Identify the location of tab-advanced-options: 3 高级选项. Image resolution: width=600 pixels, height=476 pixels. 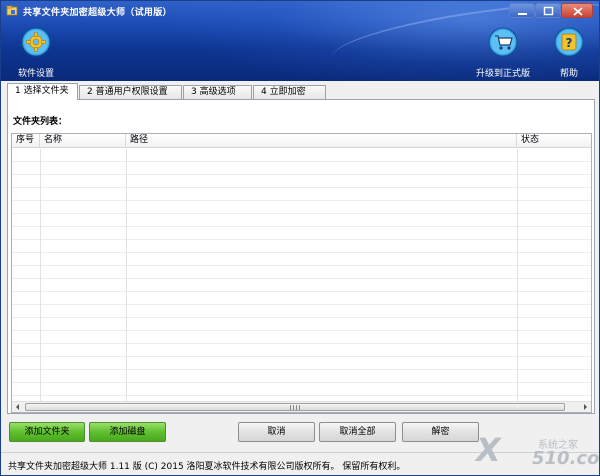
(217, 92).